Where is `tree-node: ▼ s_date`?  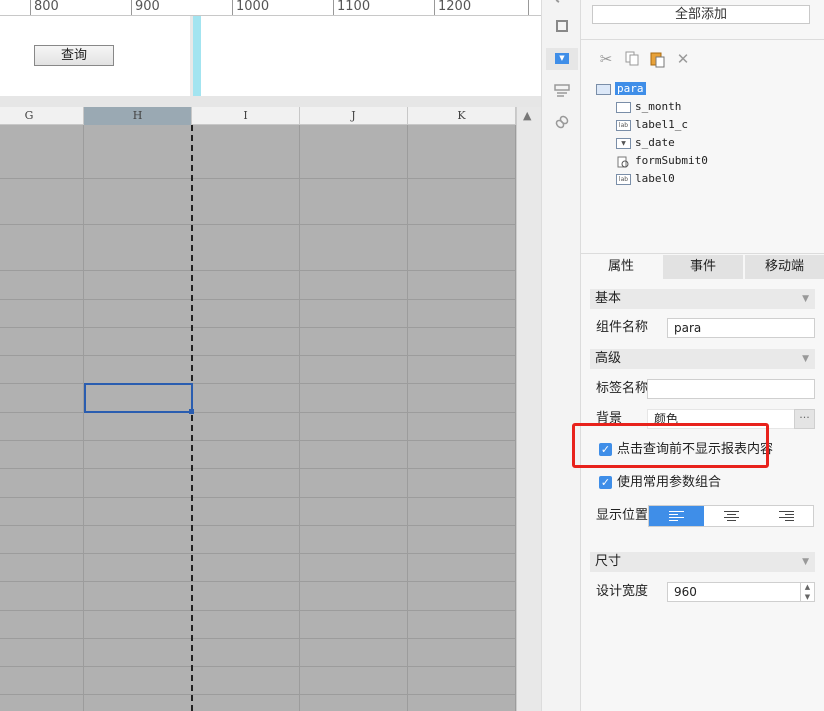 tree-node: ▼ s_date is located at coordinates (645, 142).